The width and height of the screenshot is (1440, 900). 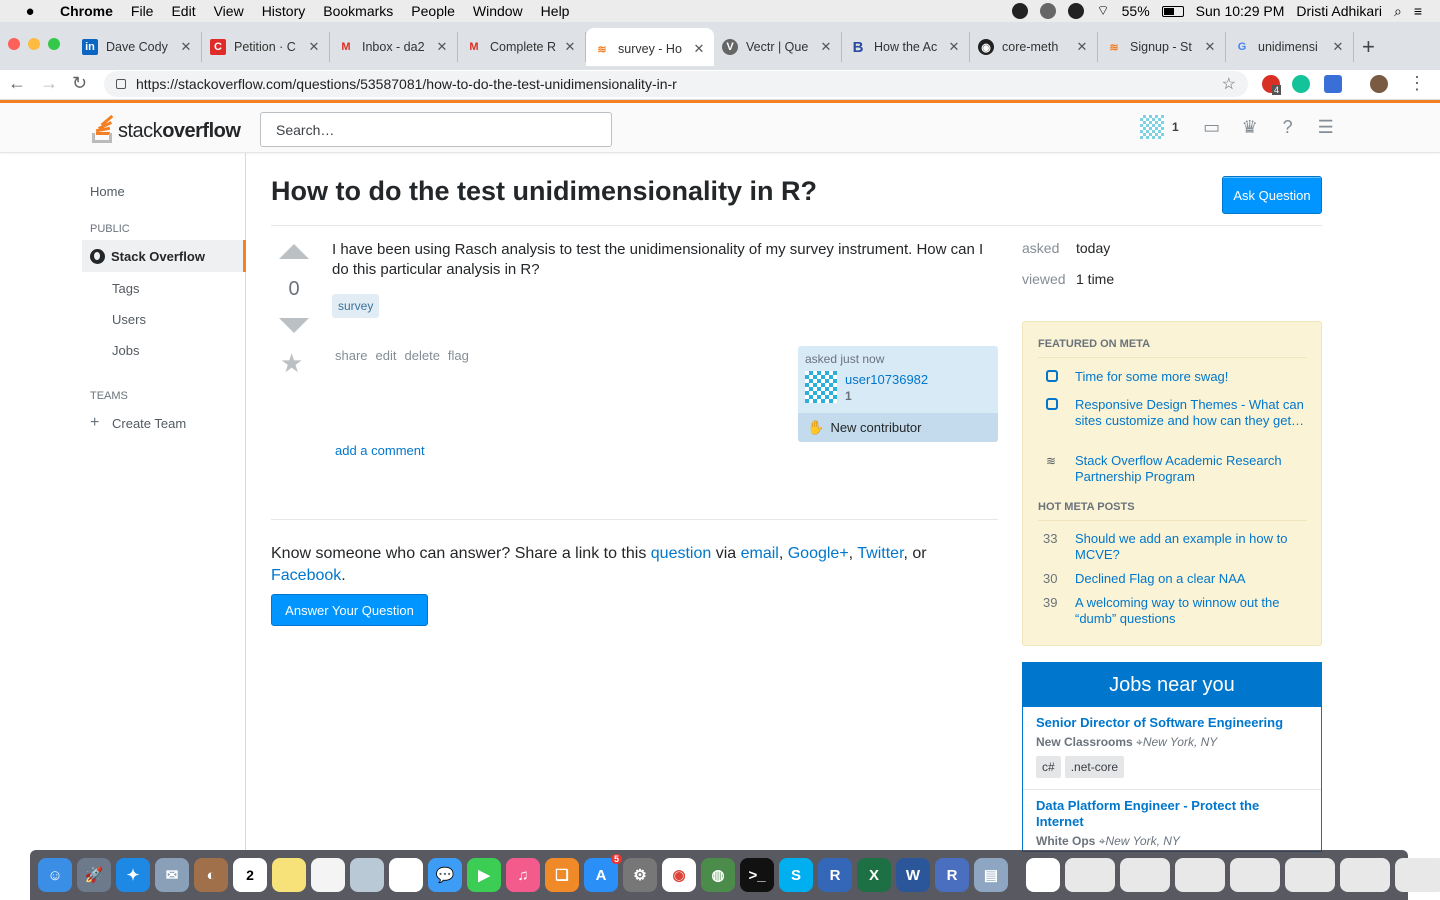 I want to click on tab-linkedin: in Dave Cody ✕, so click(x=138, y=47).